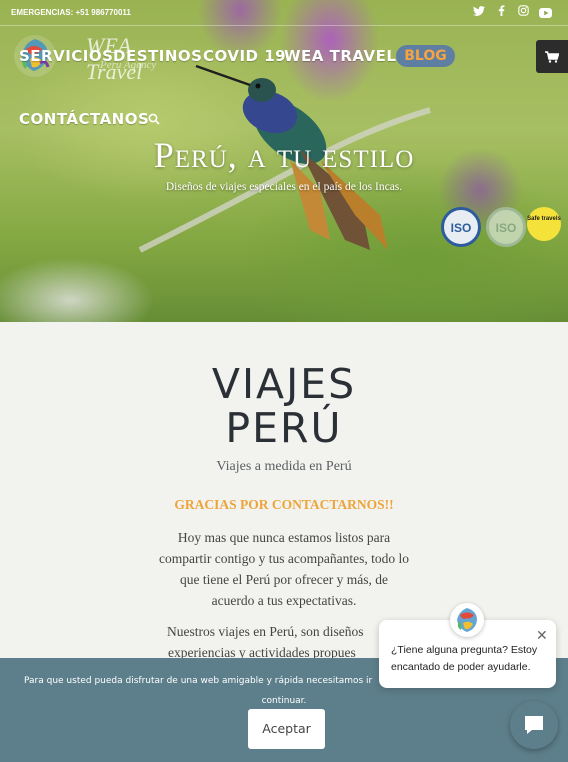 This screenshot has width=568, height=762. What do you see at coordinates (71, 12) in the screenshot?
I see `emergency-phone: EMERGENCIAS: +51 986770011` at bounding box center [71, 12].